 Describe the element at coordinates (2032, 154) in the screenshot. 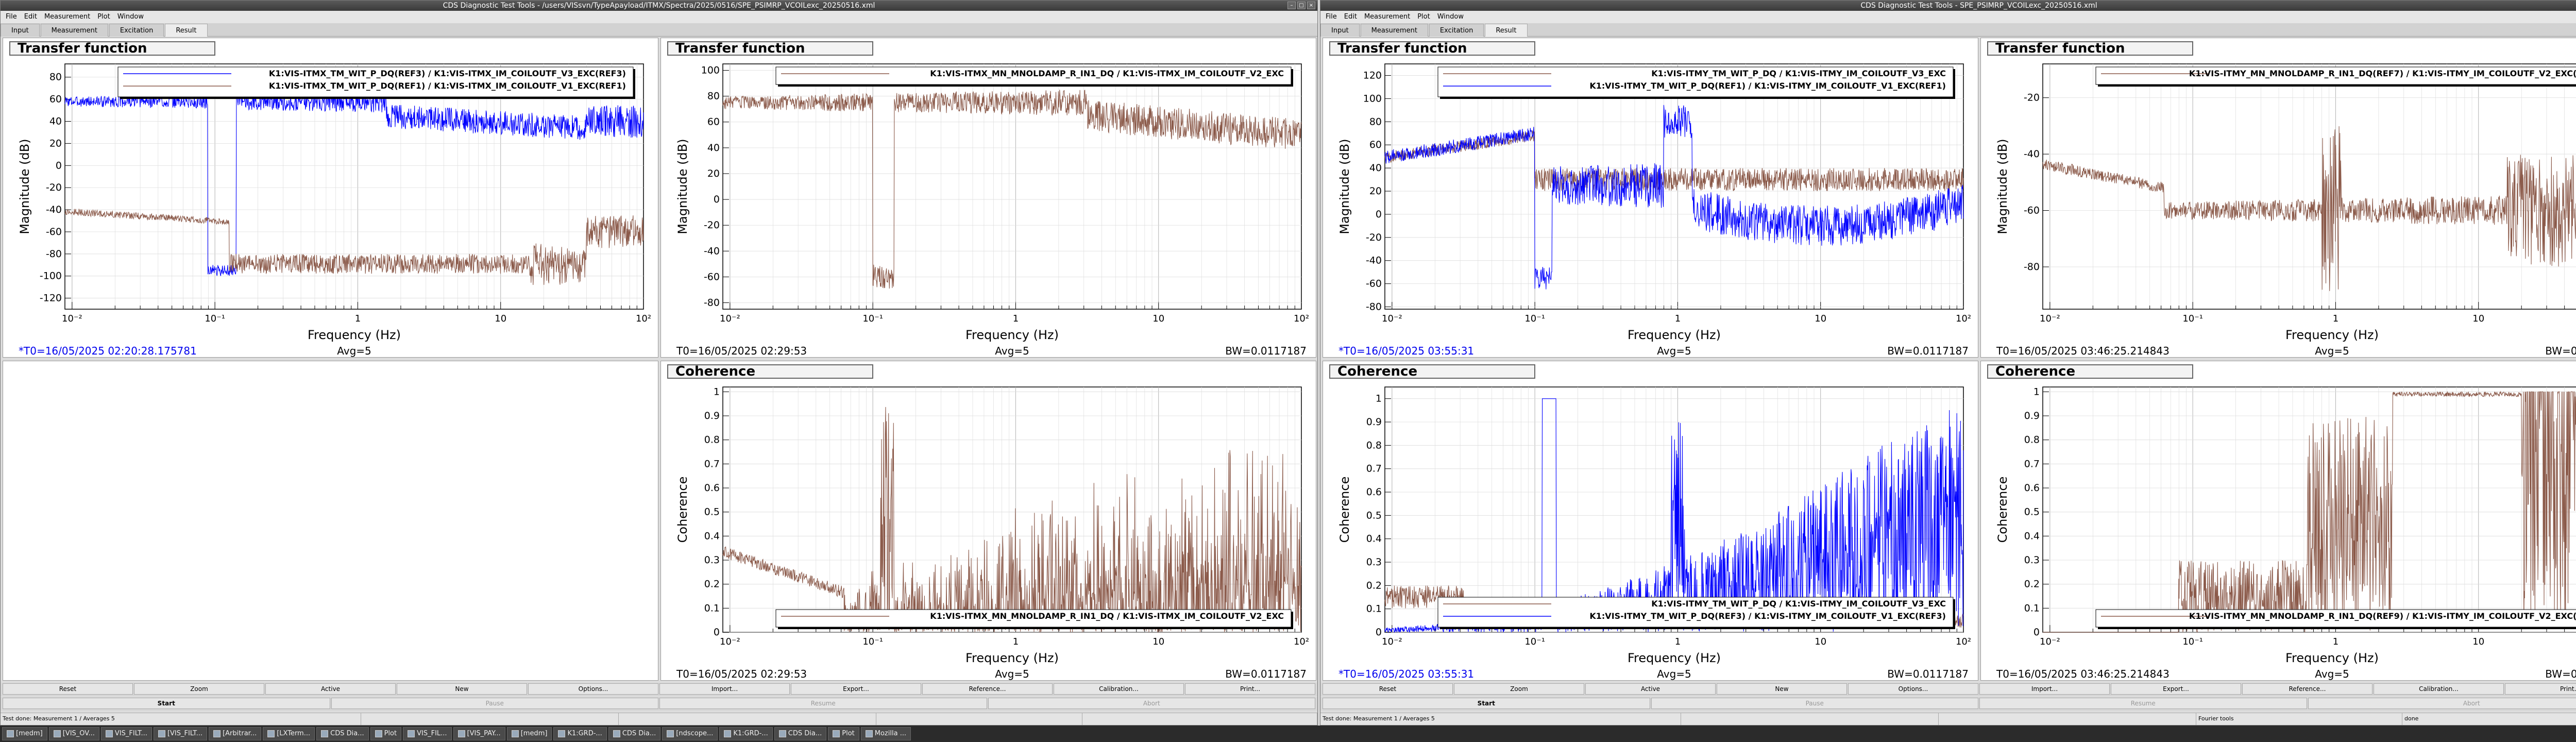

I see `y-tick-label: -40` at that location.